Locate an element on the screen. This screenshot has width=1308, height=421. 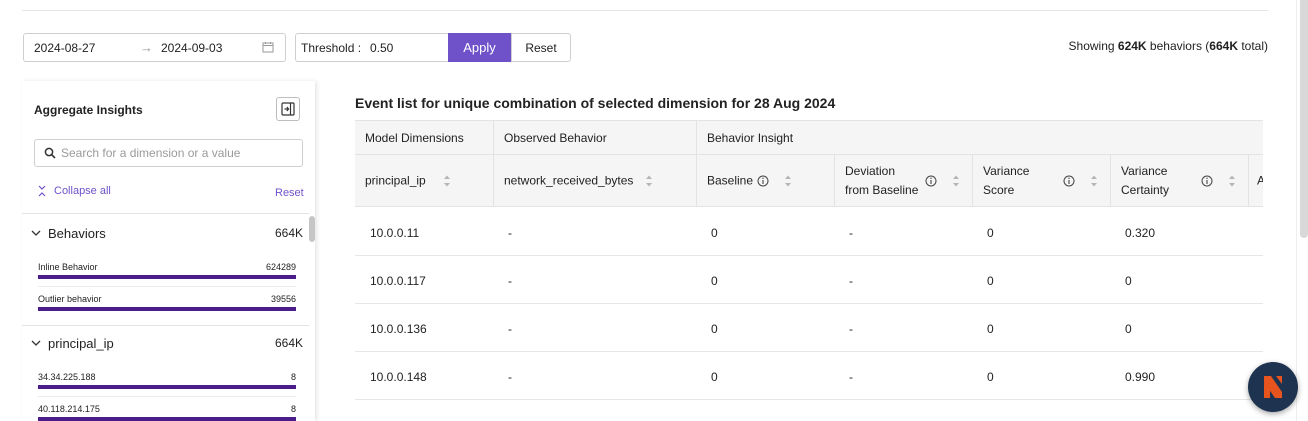
header-group-behavior-insight: Behavior Insight is located at coordinates (750, 137).